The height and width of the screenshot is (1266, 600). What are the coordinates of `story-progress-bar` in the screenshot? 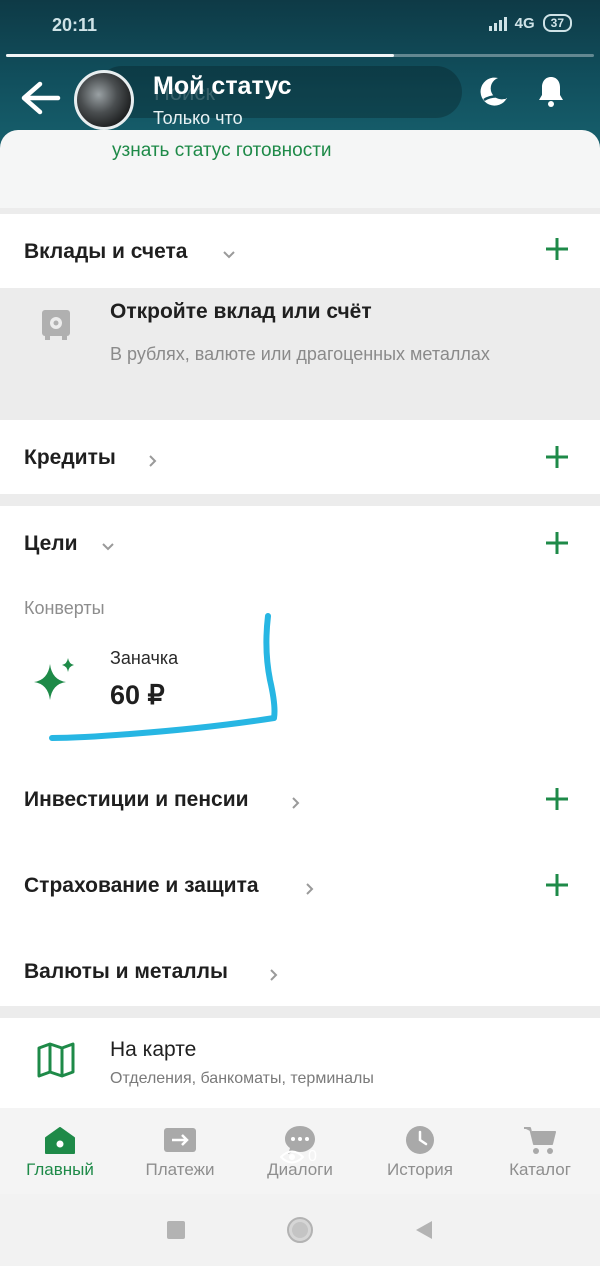 It's located at (300, 55).